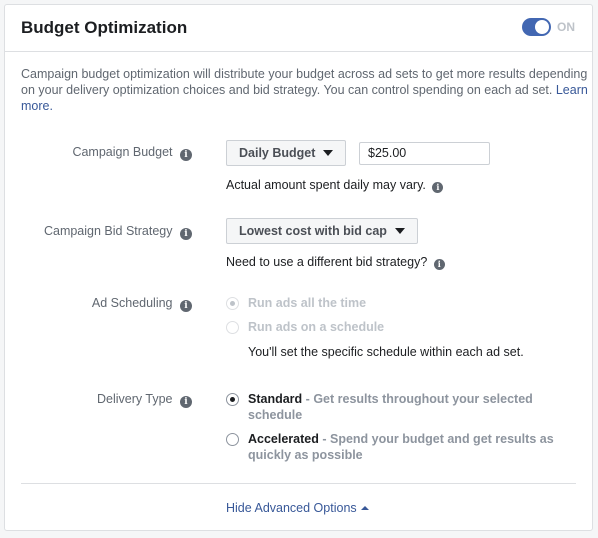  I want to click on caret-up-icon, so click(364, 508).